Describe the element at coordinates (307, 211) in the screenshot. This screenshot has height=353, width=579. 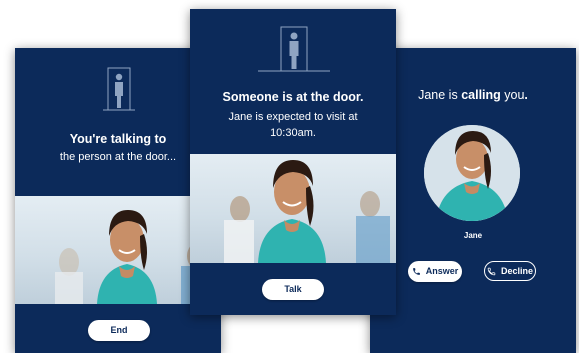
I see `nurse-image` at that location.